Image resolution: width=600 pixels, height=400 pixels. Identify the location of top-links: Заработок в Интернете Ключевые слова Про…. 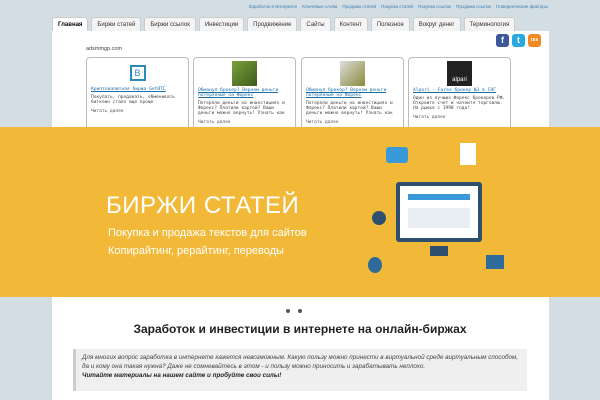
(372, 7).